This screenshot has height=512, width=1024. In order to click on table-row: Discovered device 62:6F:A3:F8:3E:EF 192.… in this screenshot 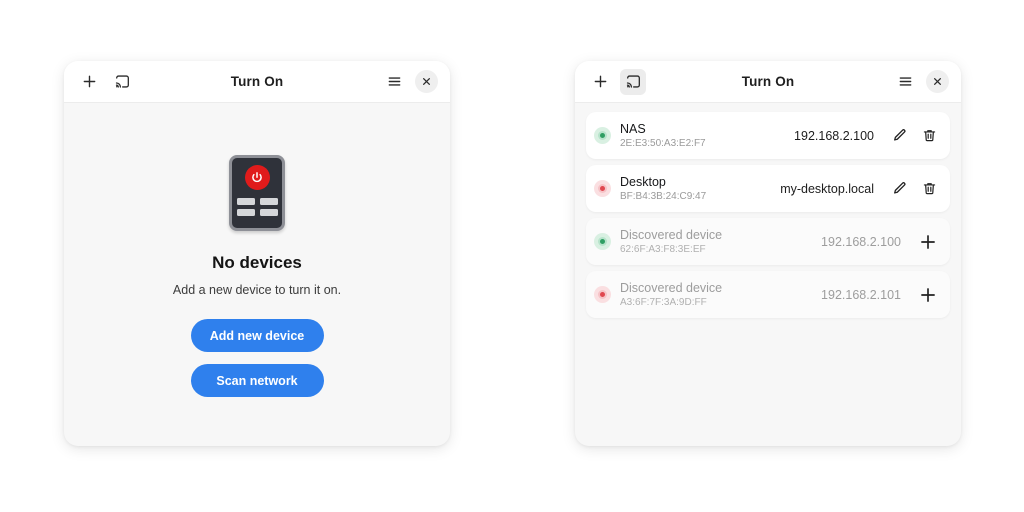, I will do `click(768, 241)`.